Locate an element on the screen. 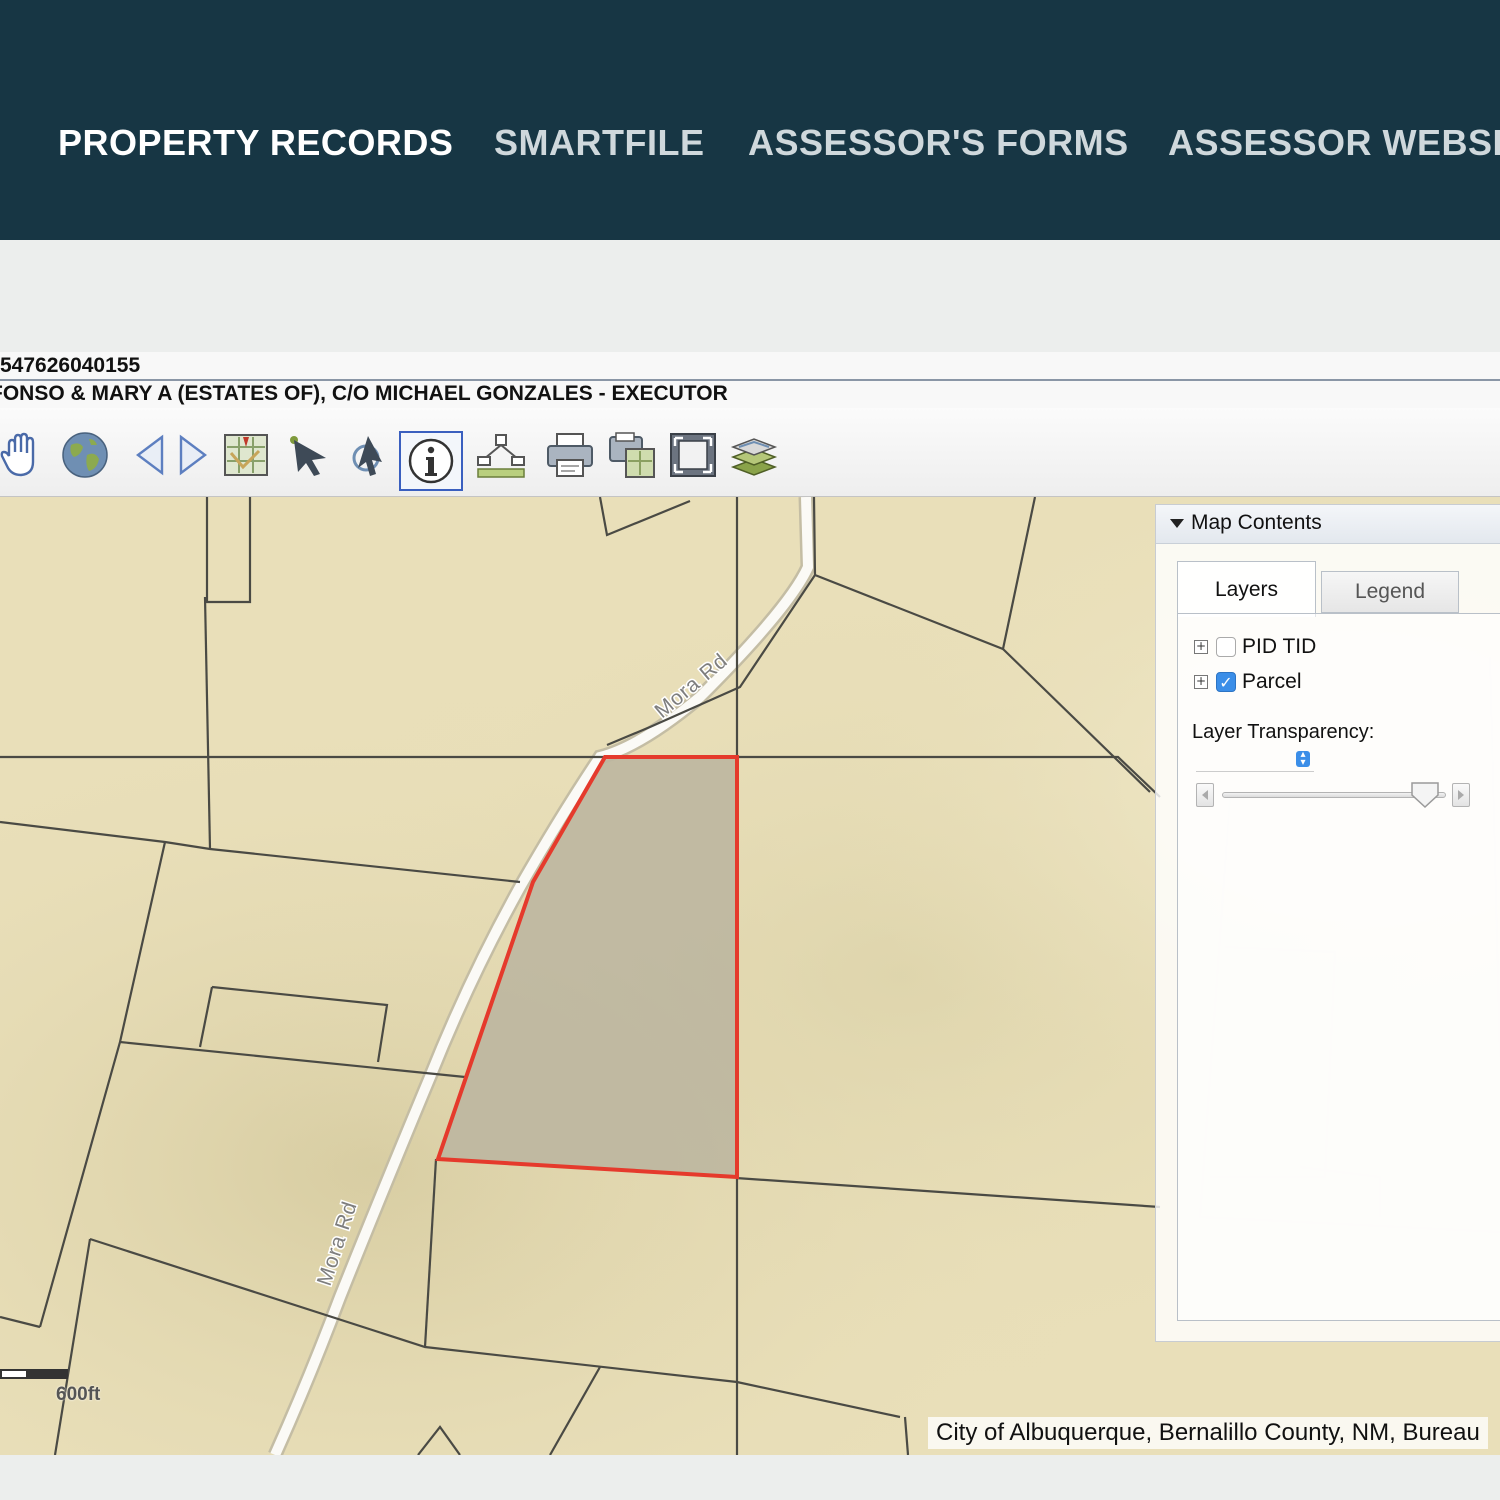 This screenshot has height=1500, width=1500. nav-property-records: PROPERTY RECORDS is located at coordinates (255, 143).